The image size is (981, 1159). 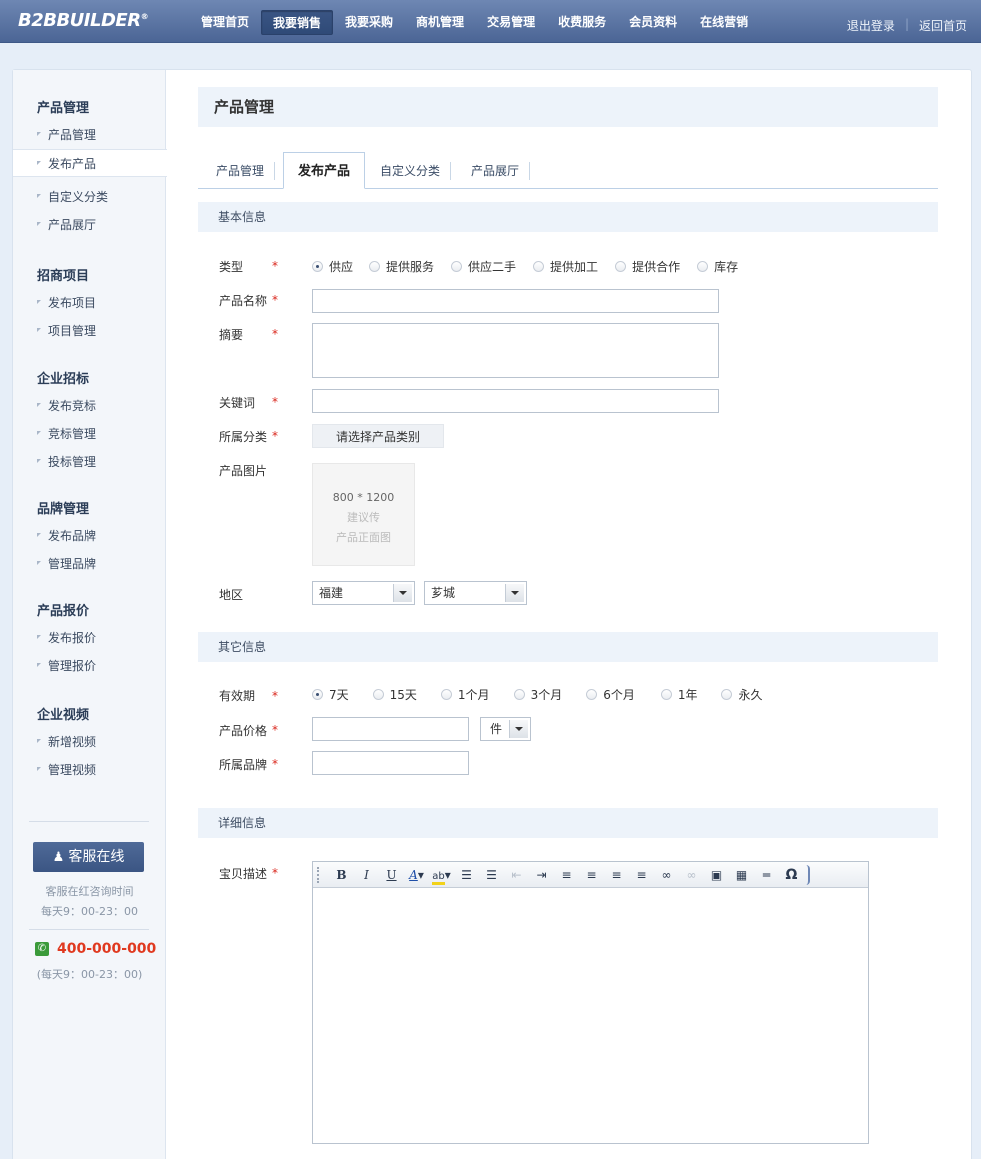 I want to click on sidebar-item: 投标管理, so click(x=89, y=462).